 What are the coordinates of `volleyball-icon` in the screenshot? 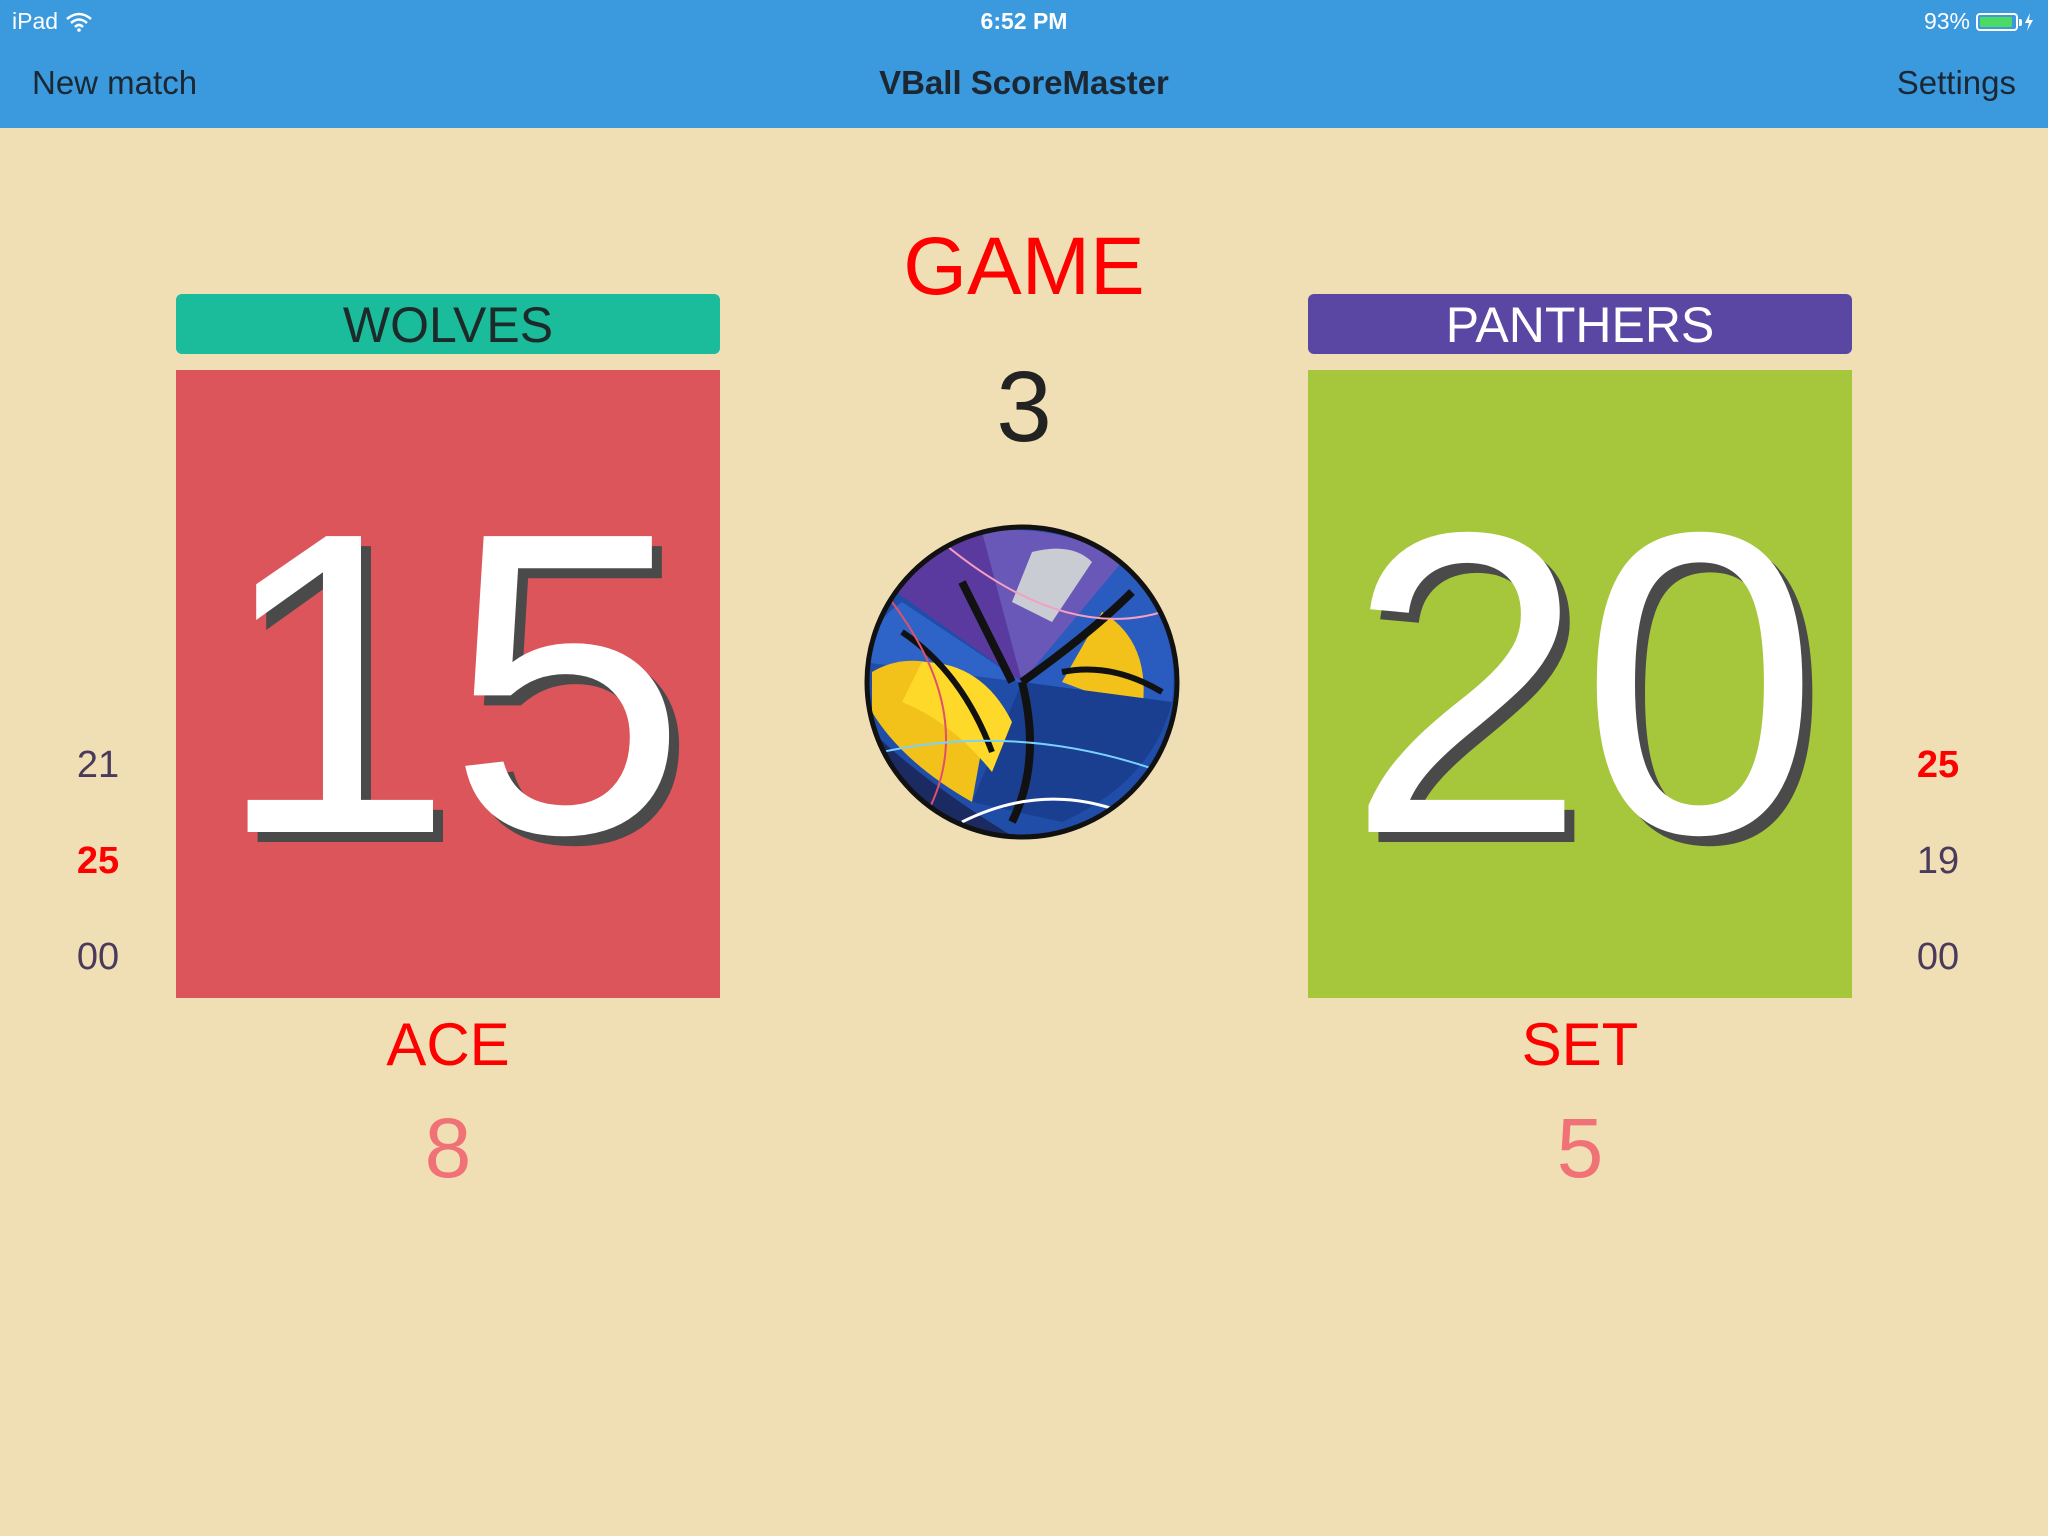 It's located at (1022, 682).